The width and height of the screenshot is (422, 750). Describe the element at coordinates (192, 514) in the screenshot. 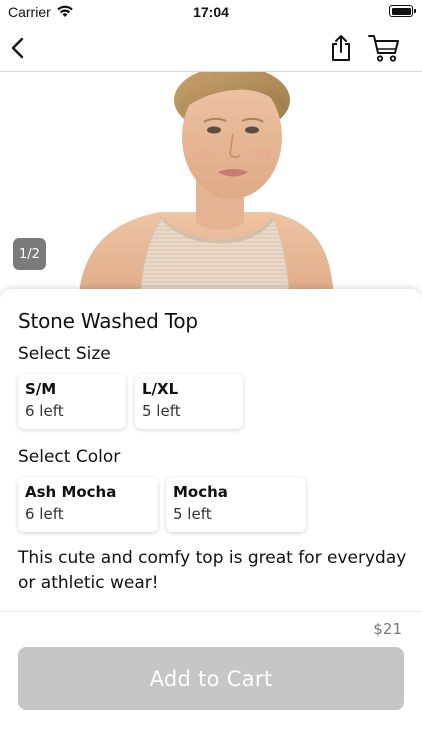

I see `color-stock: 5 left` at that location.